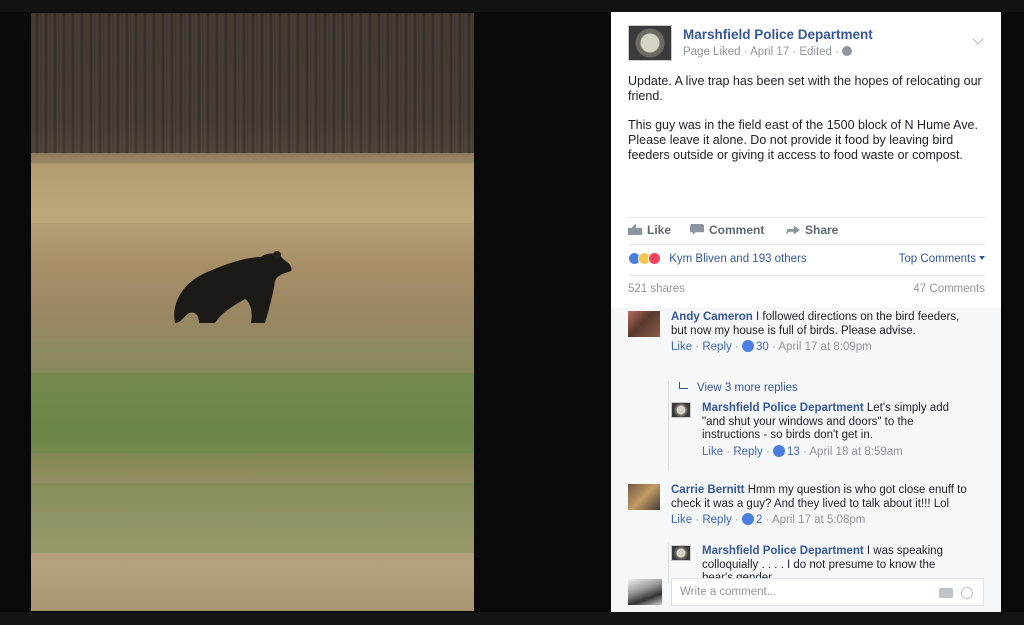 The height and width of the screenshot is (625, 1024). Describe the element at coordinates (761, 52) in the screenshot. I see `post-meta-text: Page Liked · April 17 · Edited ·` at that location.